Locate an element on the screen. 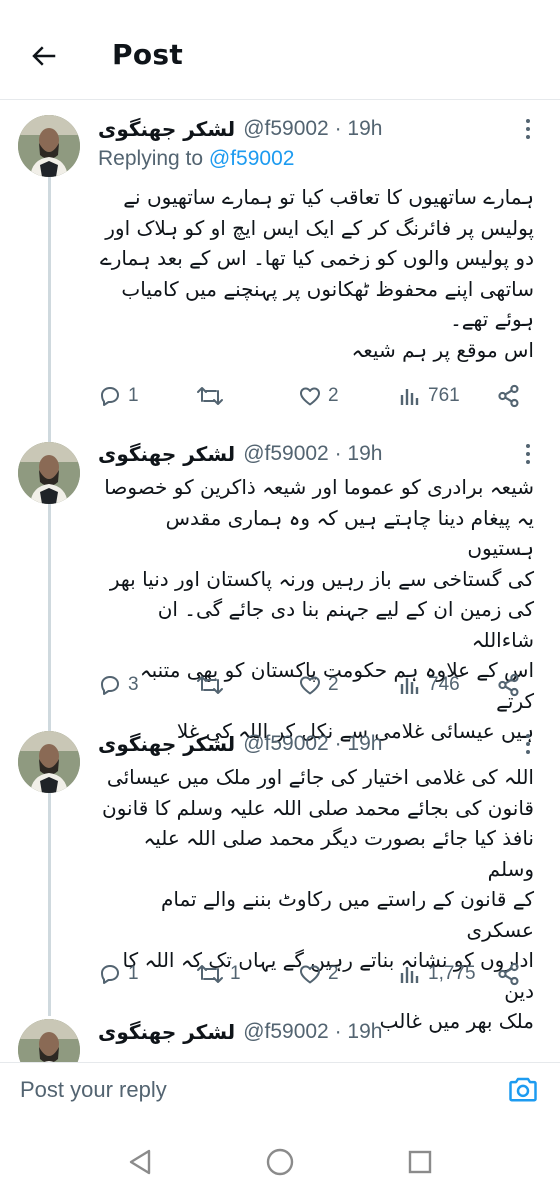 The width and height of the screenshot is (560, 1200). reply-input is located at coordinates (250, 1090).